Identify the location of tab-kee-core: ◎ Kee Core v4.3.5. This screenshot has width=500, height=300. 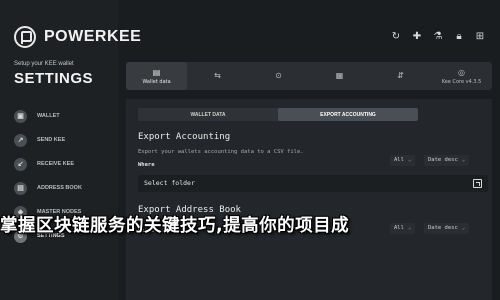
(461, 76).